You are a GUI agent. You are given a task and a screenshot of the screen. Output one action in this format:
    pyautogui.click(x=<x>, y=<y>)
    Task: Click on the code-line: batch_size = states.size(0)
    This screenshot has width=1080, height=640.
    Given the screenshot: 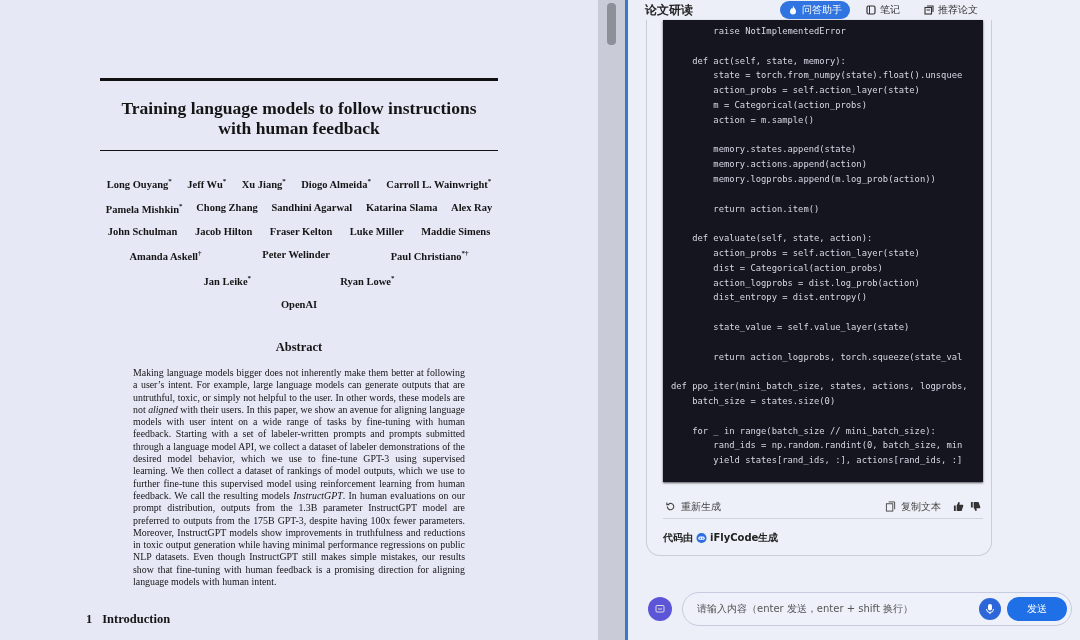 What is the action you would take?
    pyautogui.click(x=764, y=401)
    